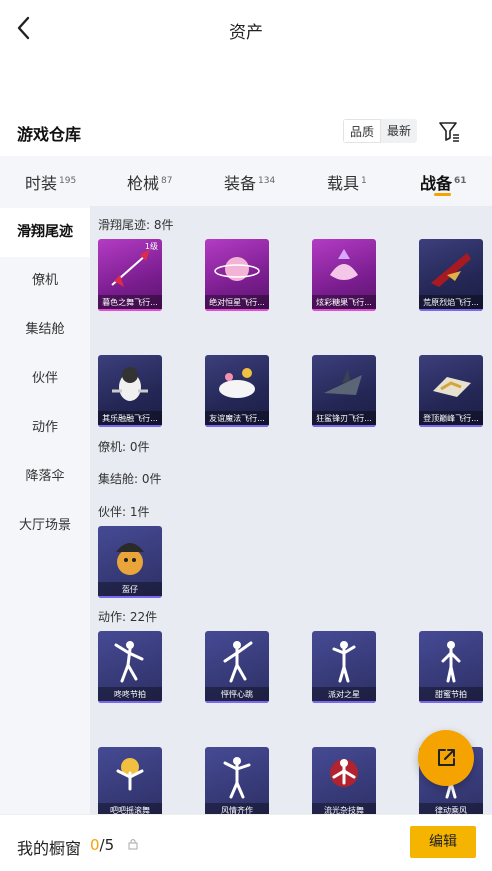  What do you see at coordinates (130, 268) in the screenshot?
I see `spear-trail-icon` at bounding box center [130, 268].